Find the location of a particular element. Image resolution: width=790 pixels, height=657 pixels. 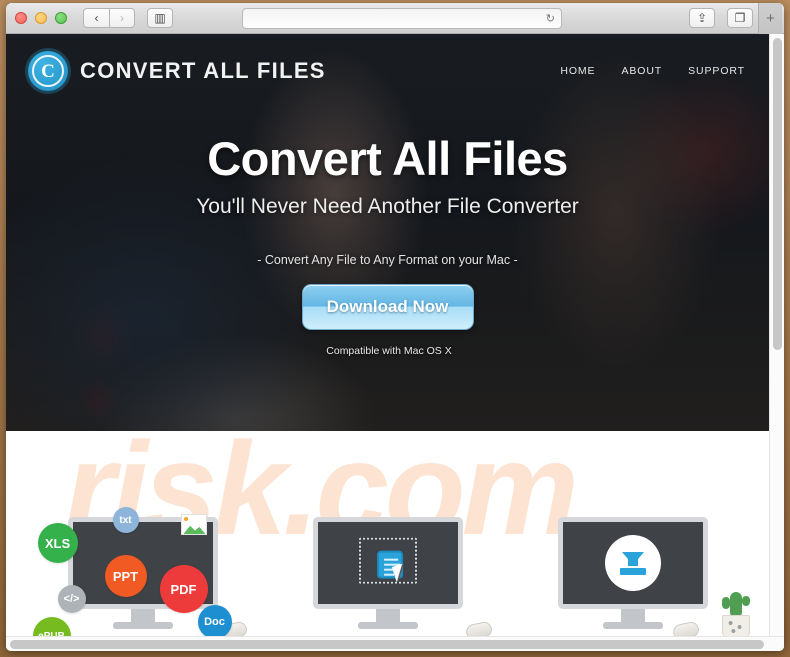

show-tabs-icon: ❐ is located at coordinates (740, 18).